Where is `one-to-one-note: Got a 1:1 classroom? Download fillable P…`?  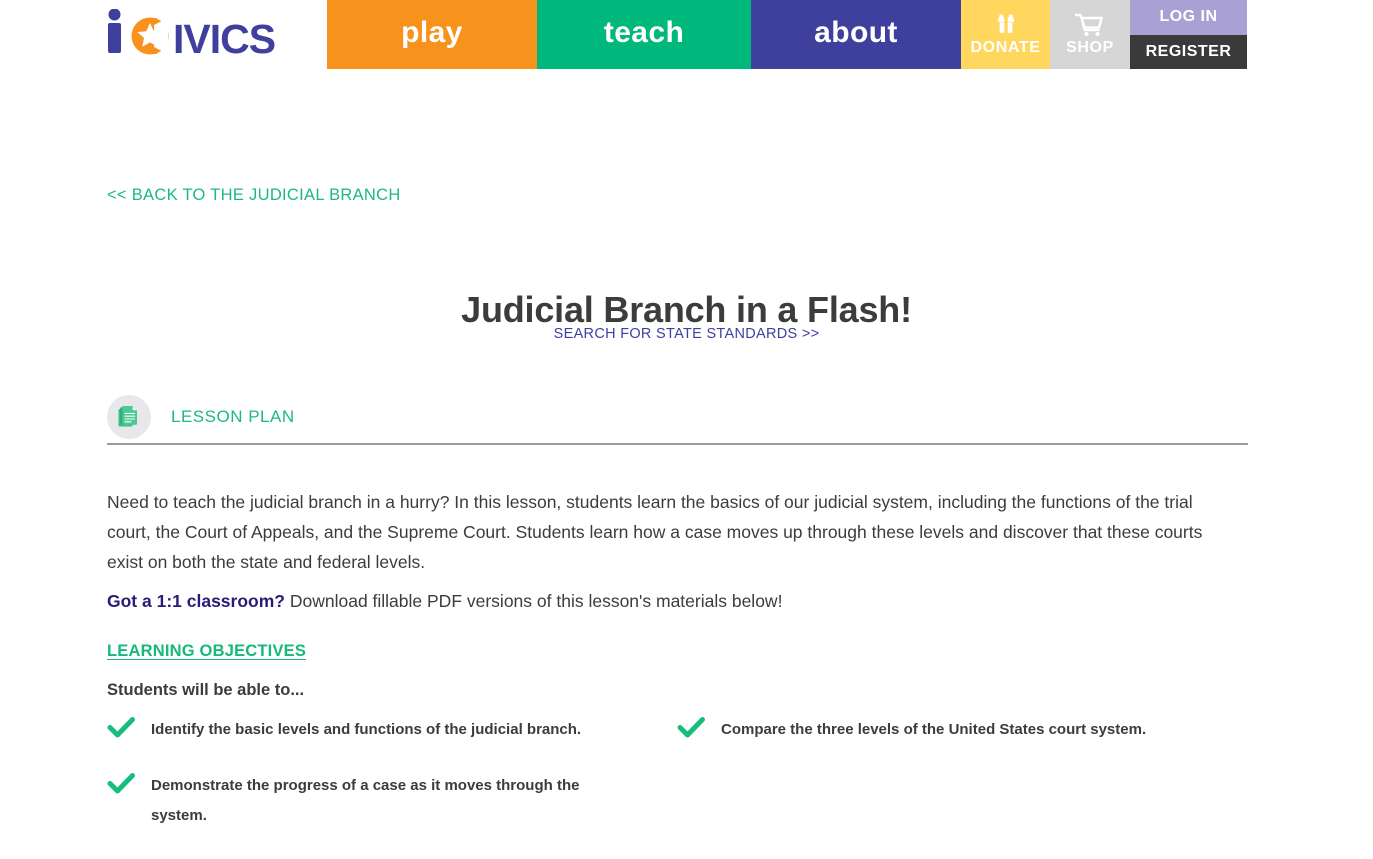
one-to-one-note: Got a 1:1 classroom? Download fillable P… is located at coordinates (674, 601).